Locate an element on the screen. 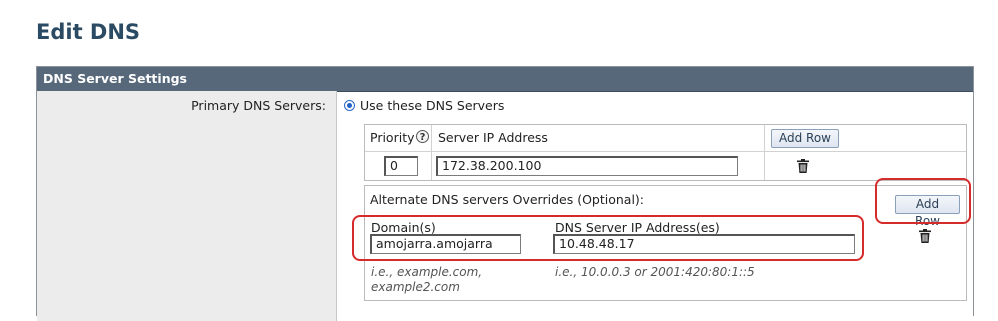 The height and width of the screenshot is (321, 998). add-row-button: Add Row is located at coordinates (805, 138).